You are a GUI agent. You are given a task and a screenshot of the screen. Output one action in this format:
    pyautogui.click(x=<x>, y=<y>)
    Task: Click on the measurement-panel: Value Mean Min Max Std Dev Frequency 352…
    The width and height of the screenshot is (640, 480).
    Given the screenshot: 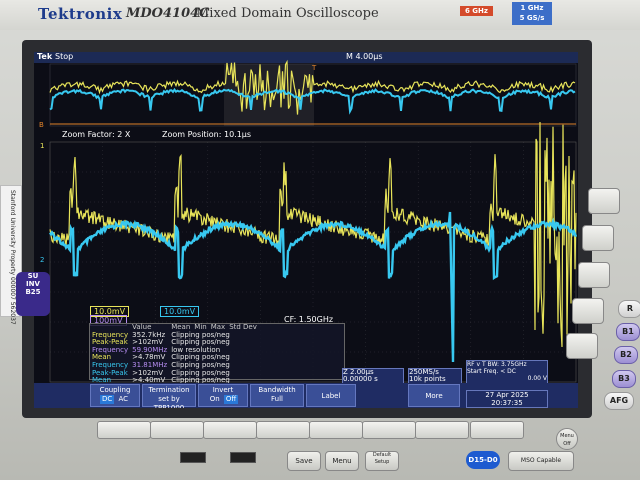 What is the action you would take?
    pyautogui.click(x=217, y=353)
    